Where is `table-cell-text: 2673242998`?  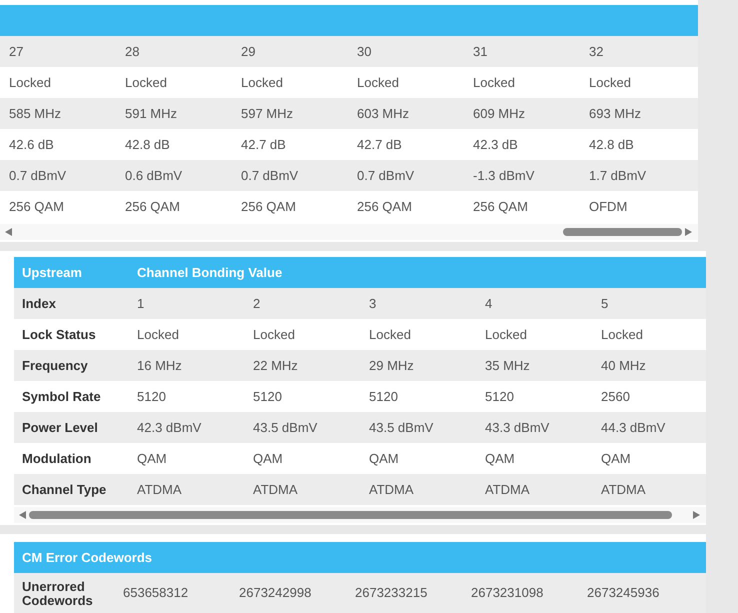 table-cell-text: 2673242998 is located at coordinates (275, 592).